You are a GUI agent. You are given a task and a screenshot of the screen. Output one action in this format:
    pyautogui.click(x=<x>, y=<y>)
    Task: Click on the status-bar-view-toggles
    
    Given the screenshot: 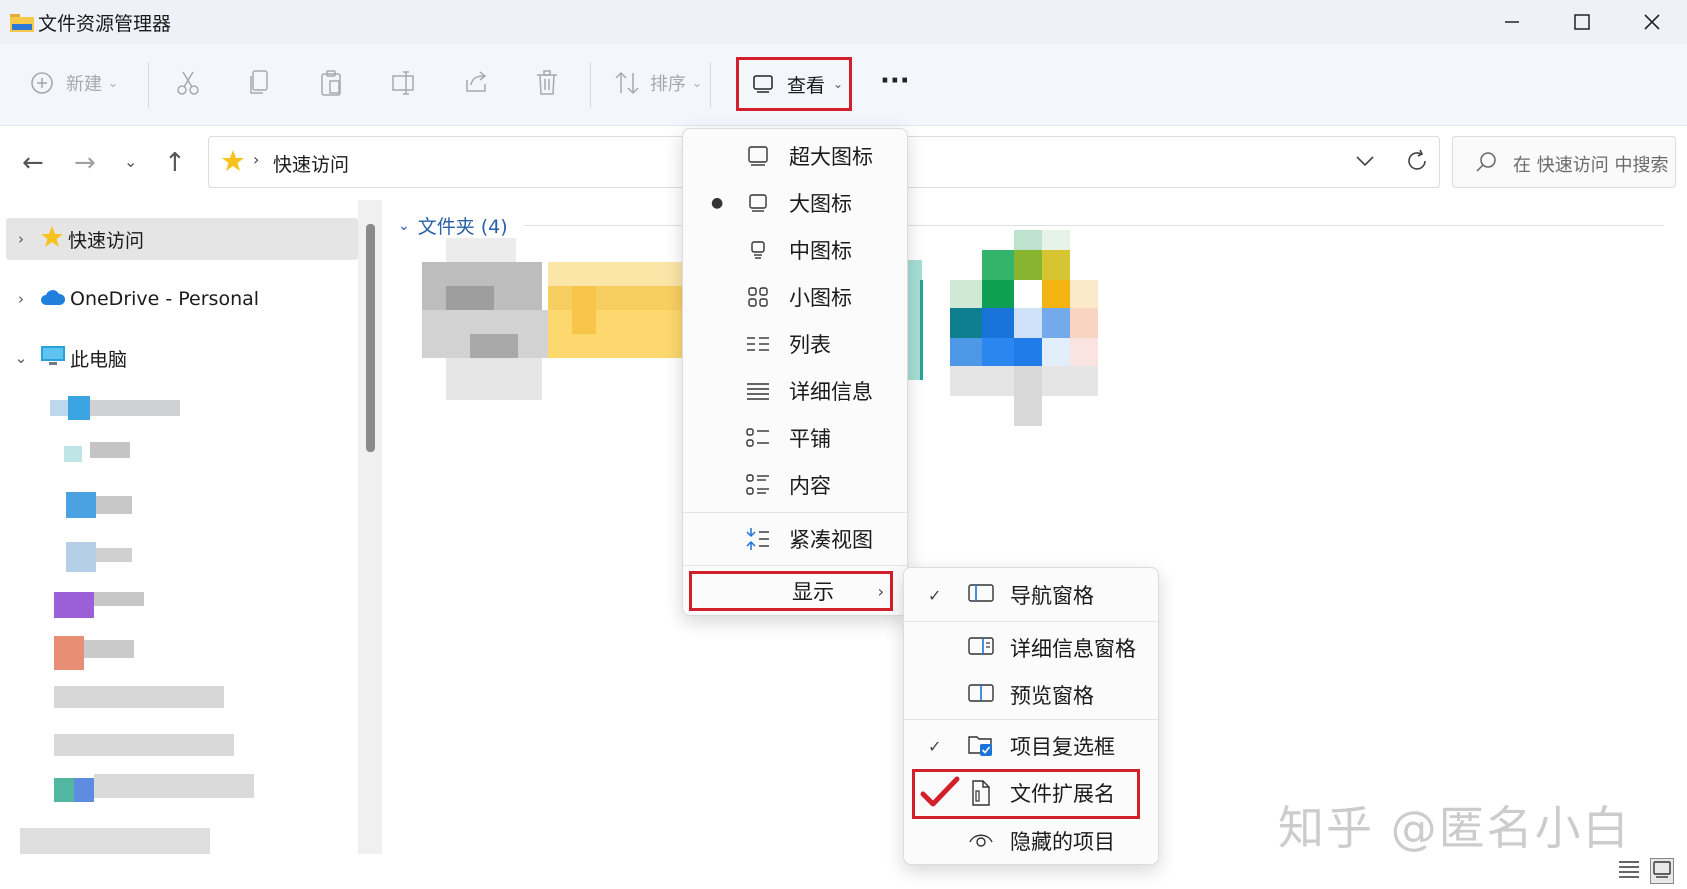 What is the action you would take?
    pyautogui.click(x=1646, y=871)
    